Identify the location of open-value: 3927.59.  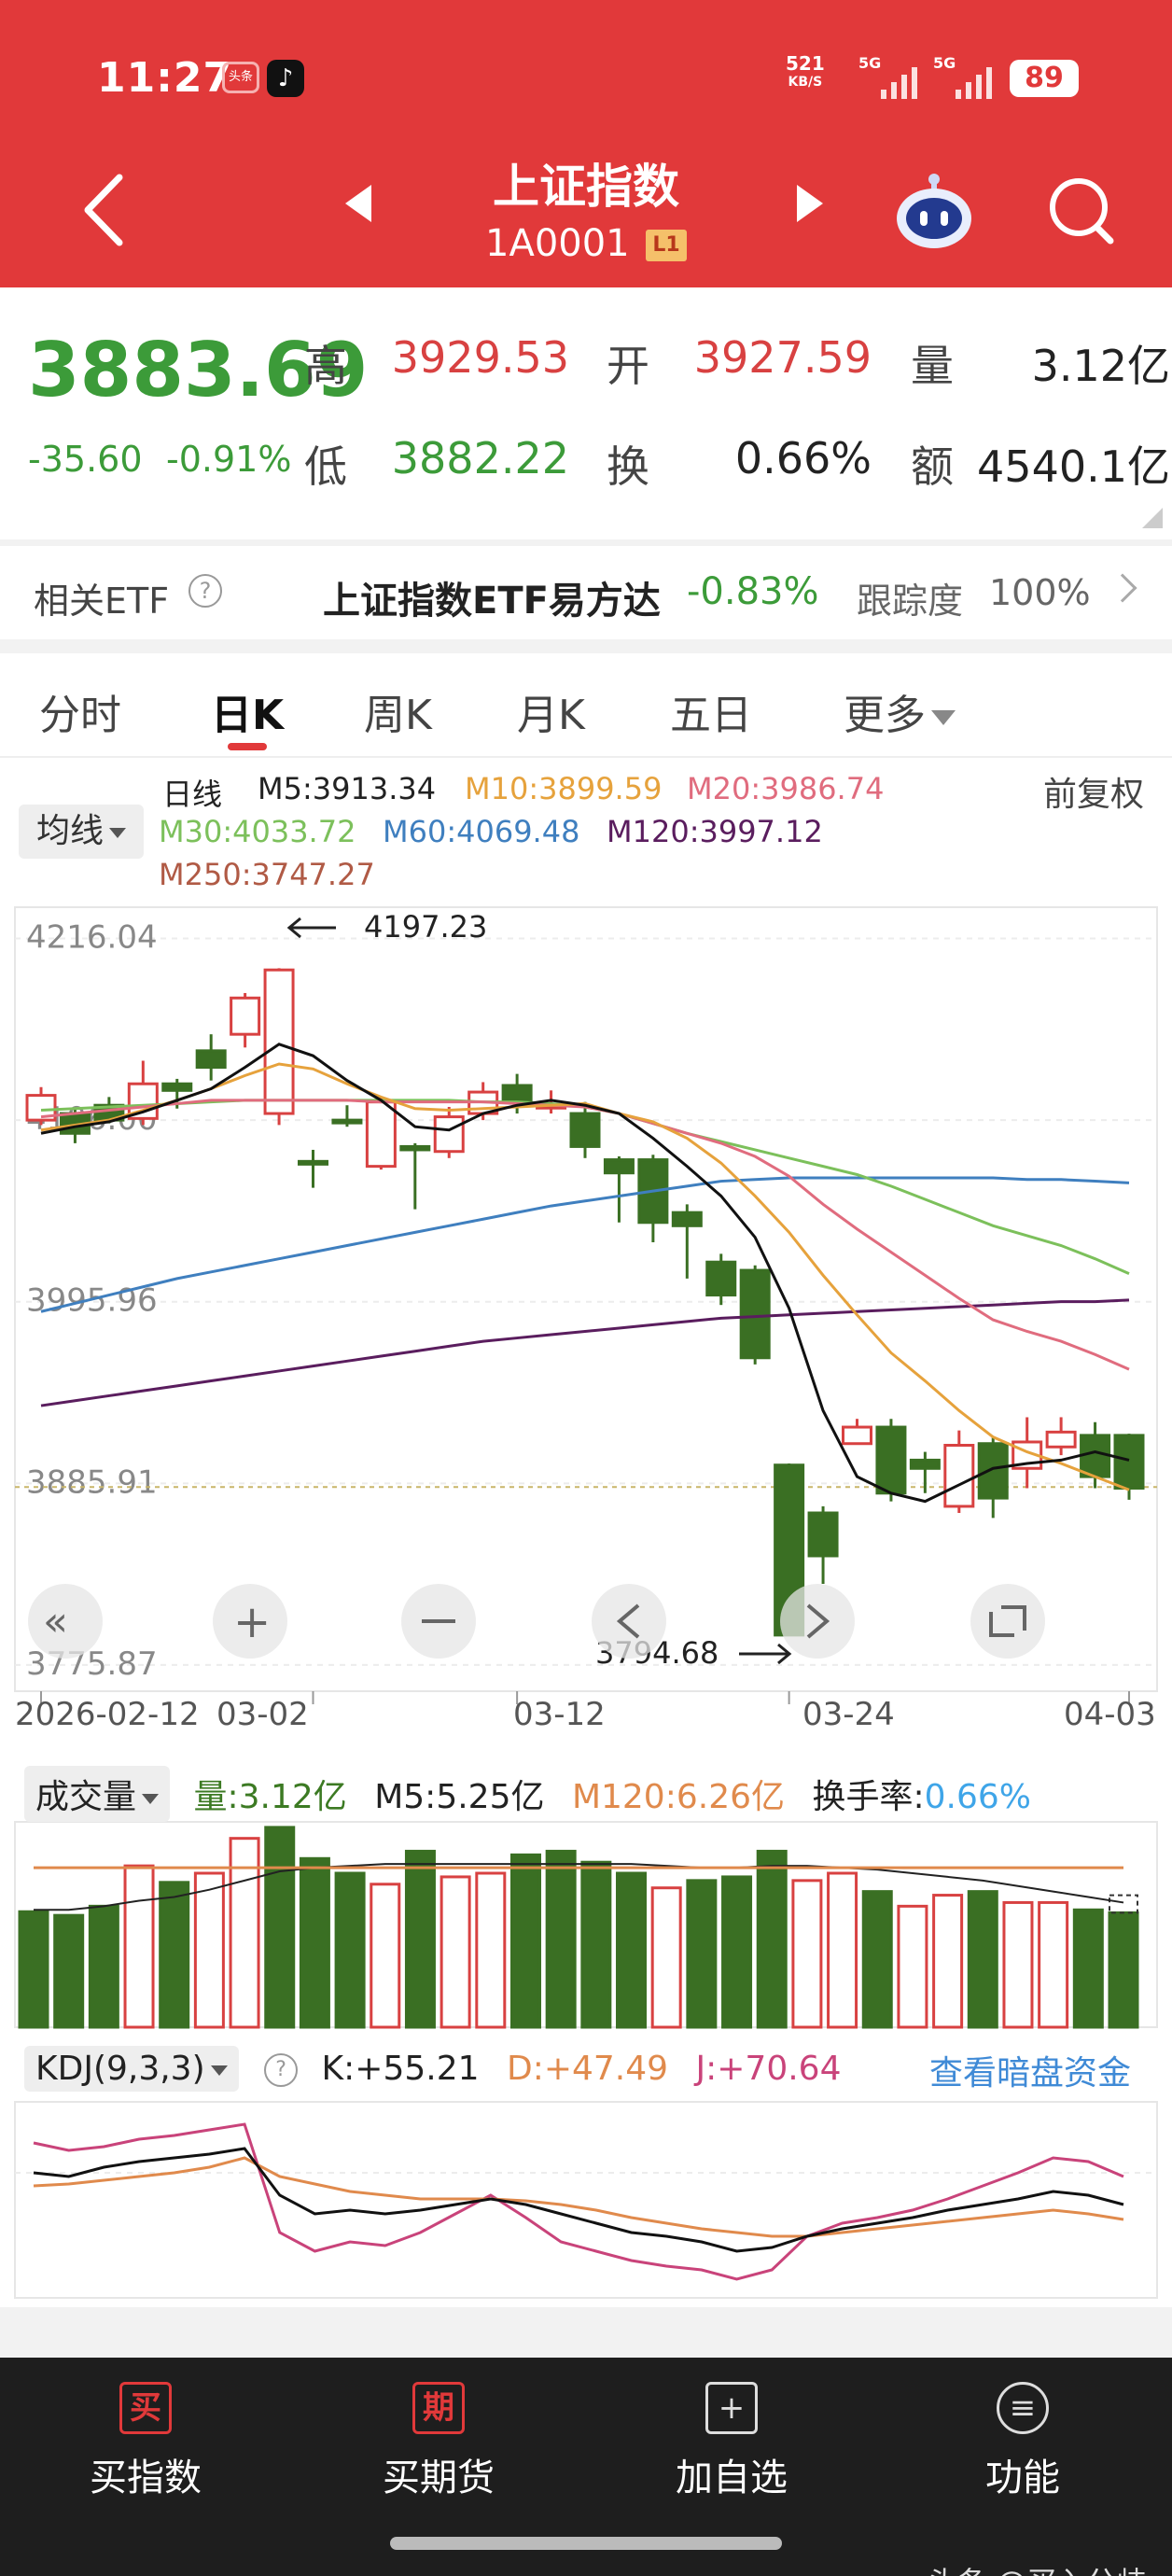
(782, 357).